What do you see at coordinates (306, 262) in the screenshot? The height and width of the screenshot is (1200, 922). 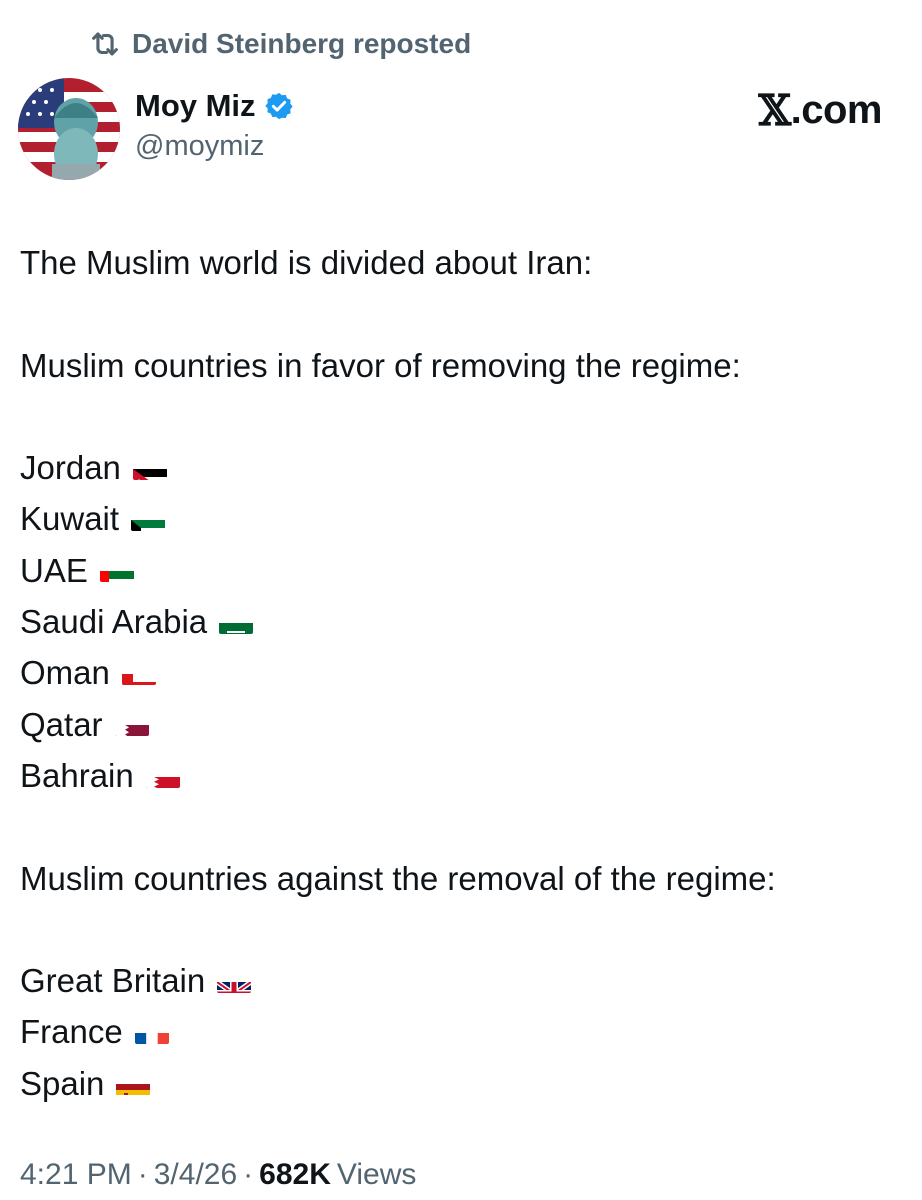 I see `post-intro: The Muslim world is divided about Iran:` at bounding box center [306, 262].